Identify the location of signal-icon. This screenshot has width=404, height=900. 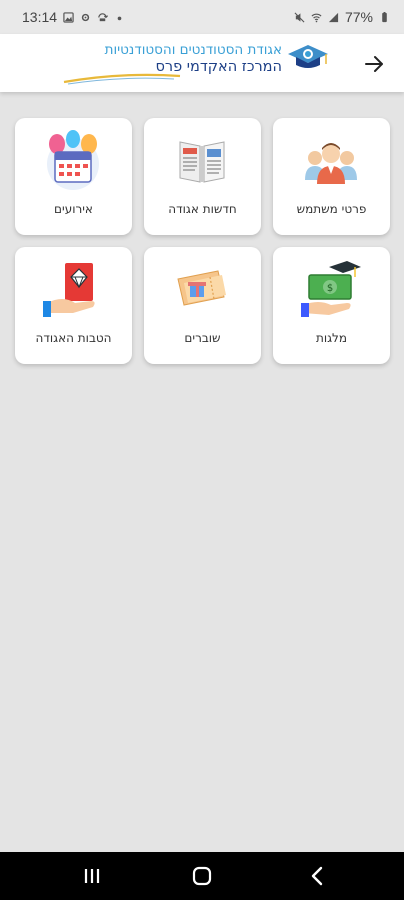
(333, 17).